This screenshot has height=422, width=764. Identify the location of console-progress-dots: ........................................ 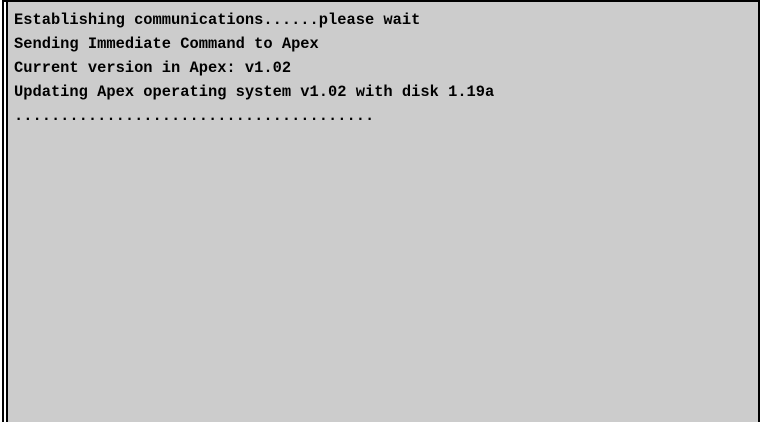
(194, 116).